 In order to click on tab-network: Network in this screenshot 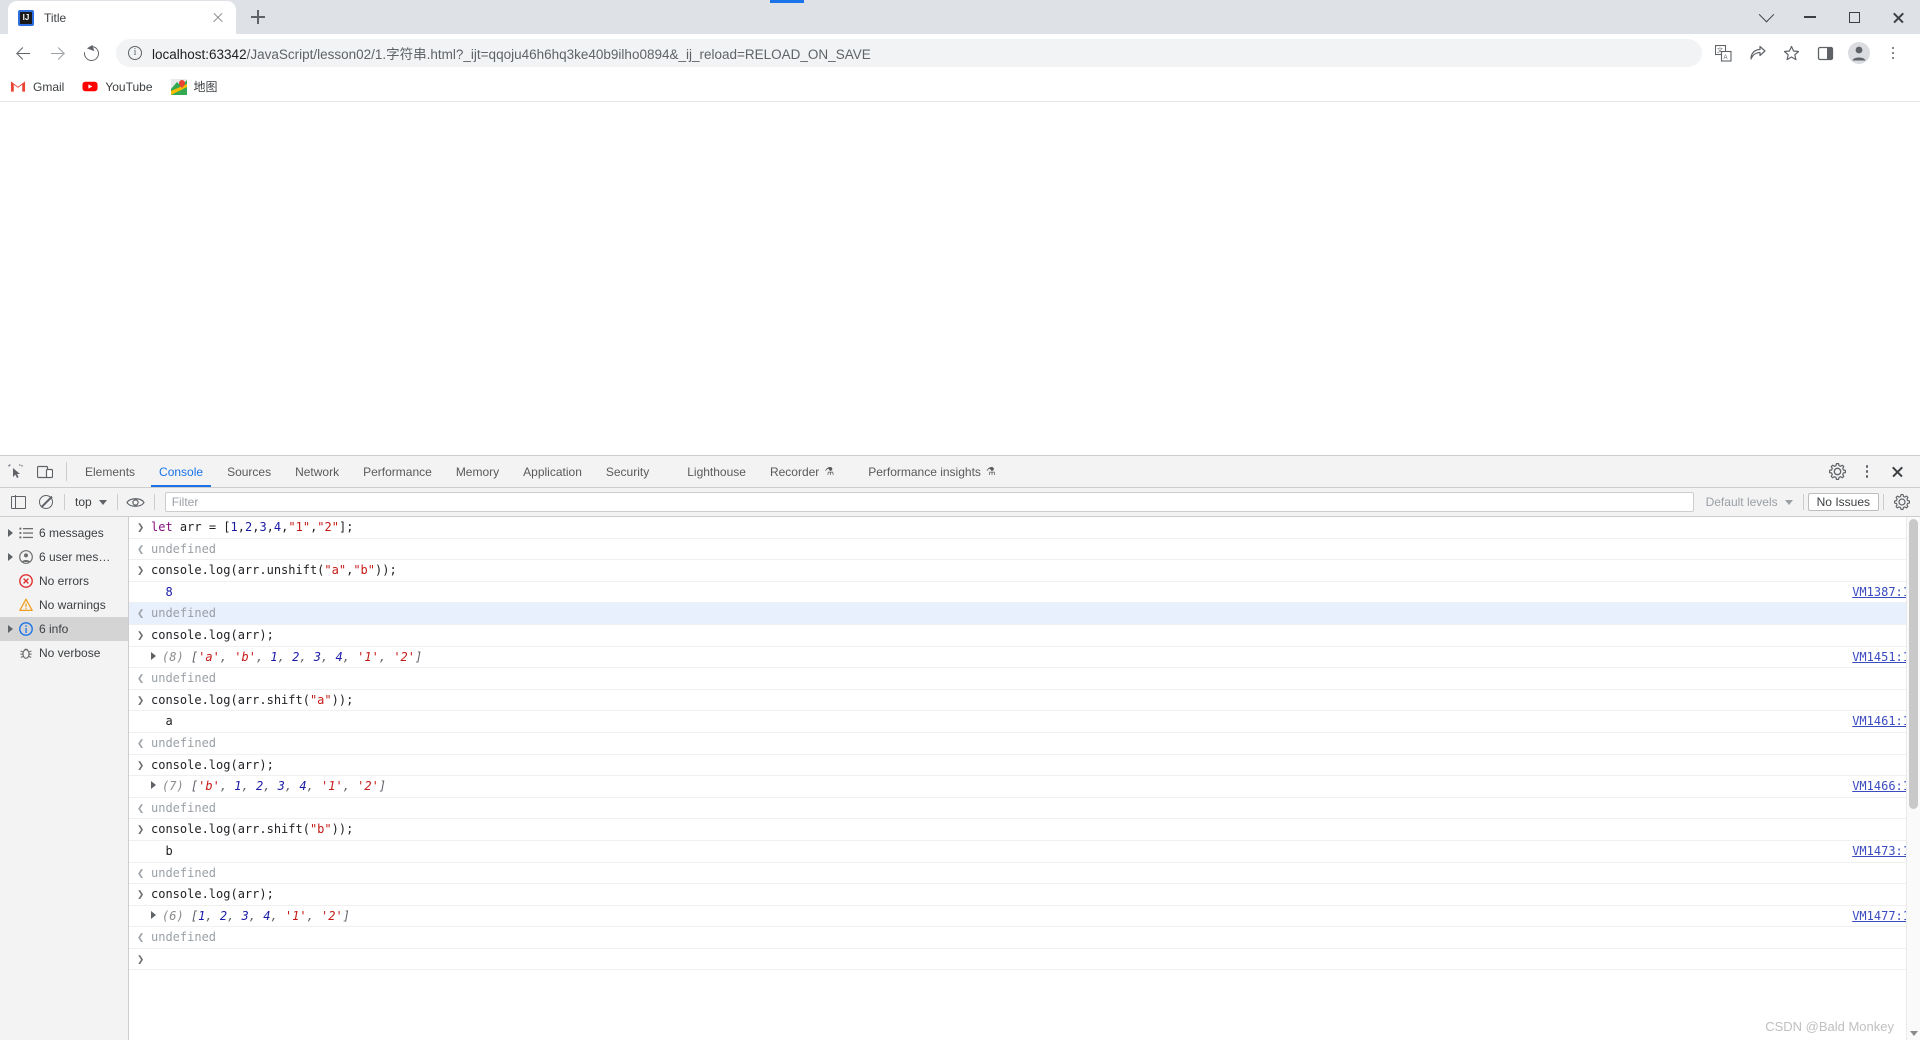, I will do `click(317, 471)`.